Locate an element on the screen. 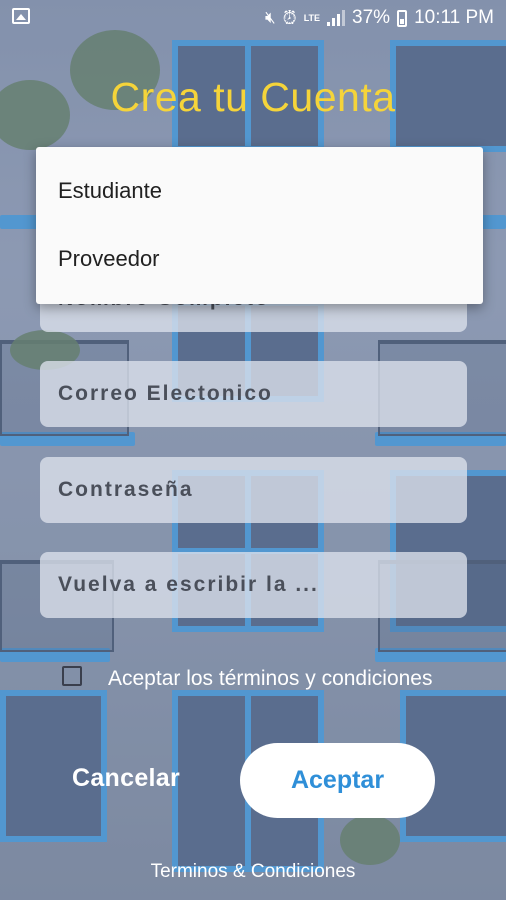 The height and width of the screenshot is (900, 506). cancel-button: Cancelar is located at coordinates (126, 778).